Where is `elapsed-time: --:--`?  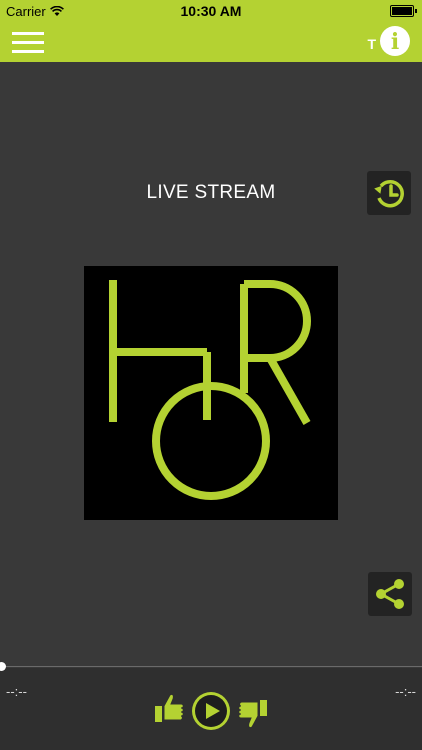
elapsed-time: --:-- is located at coordinates (16, 691).